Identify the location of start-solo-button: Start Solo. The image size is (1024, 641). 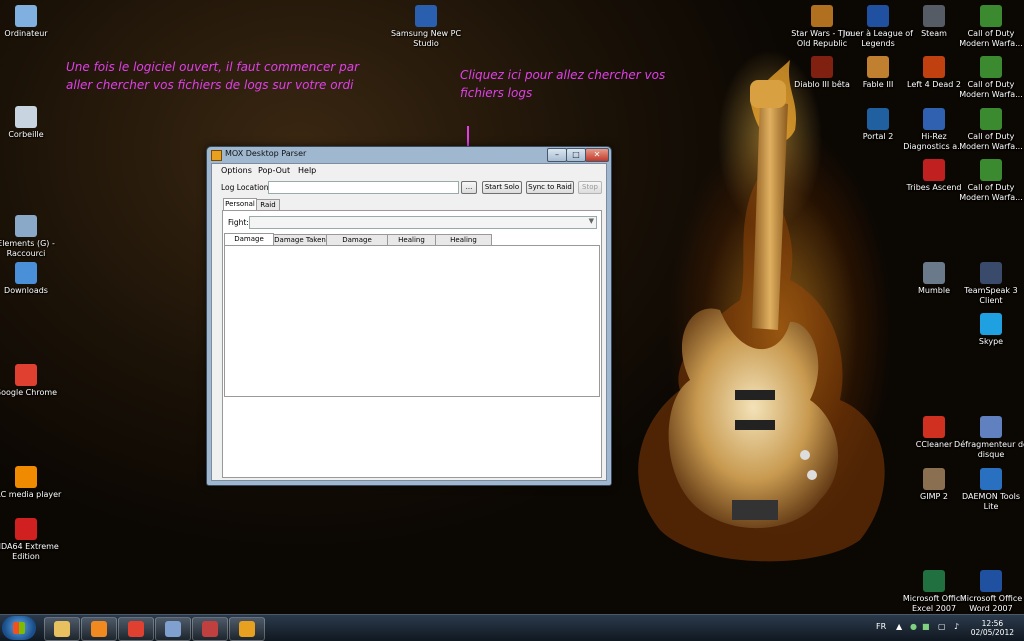
(502, 187).